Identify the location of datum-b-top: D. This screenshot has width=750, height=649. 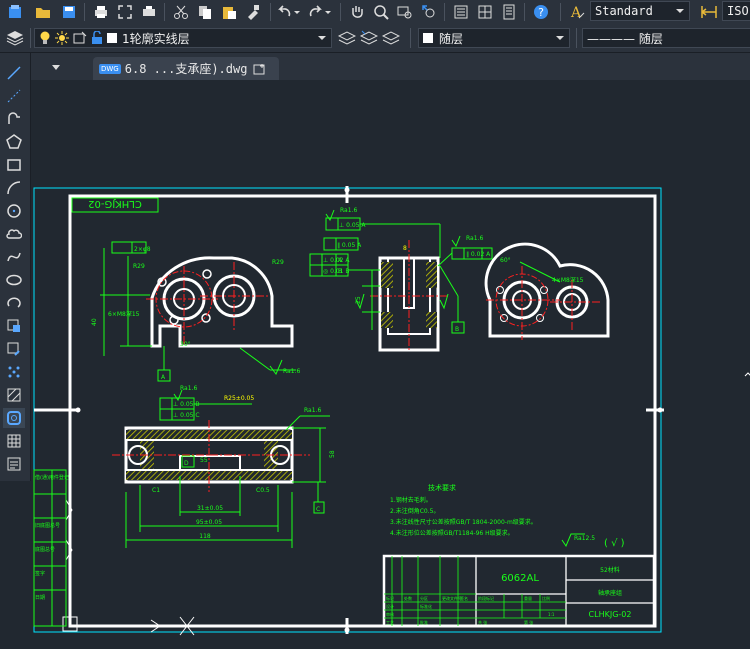
(186, 463).